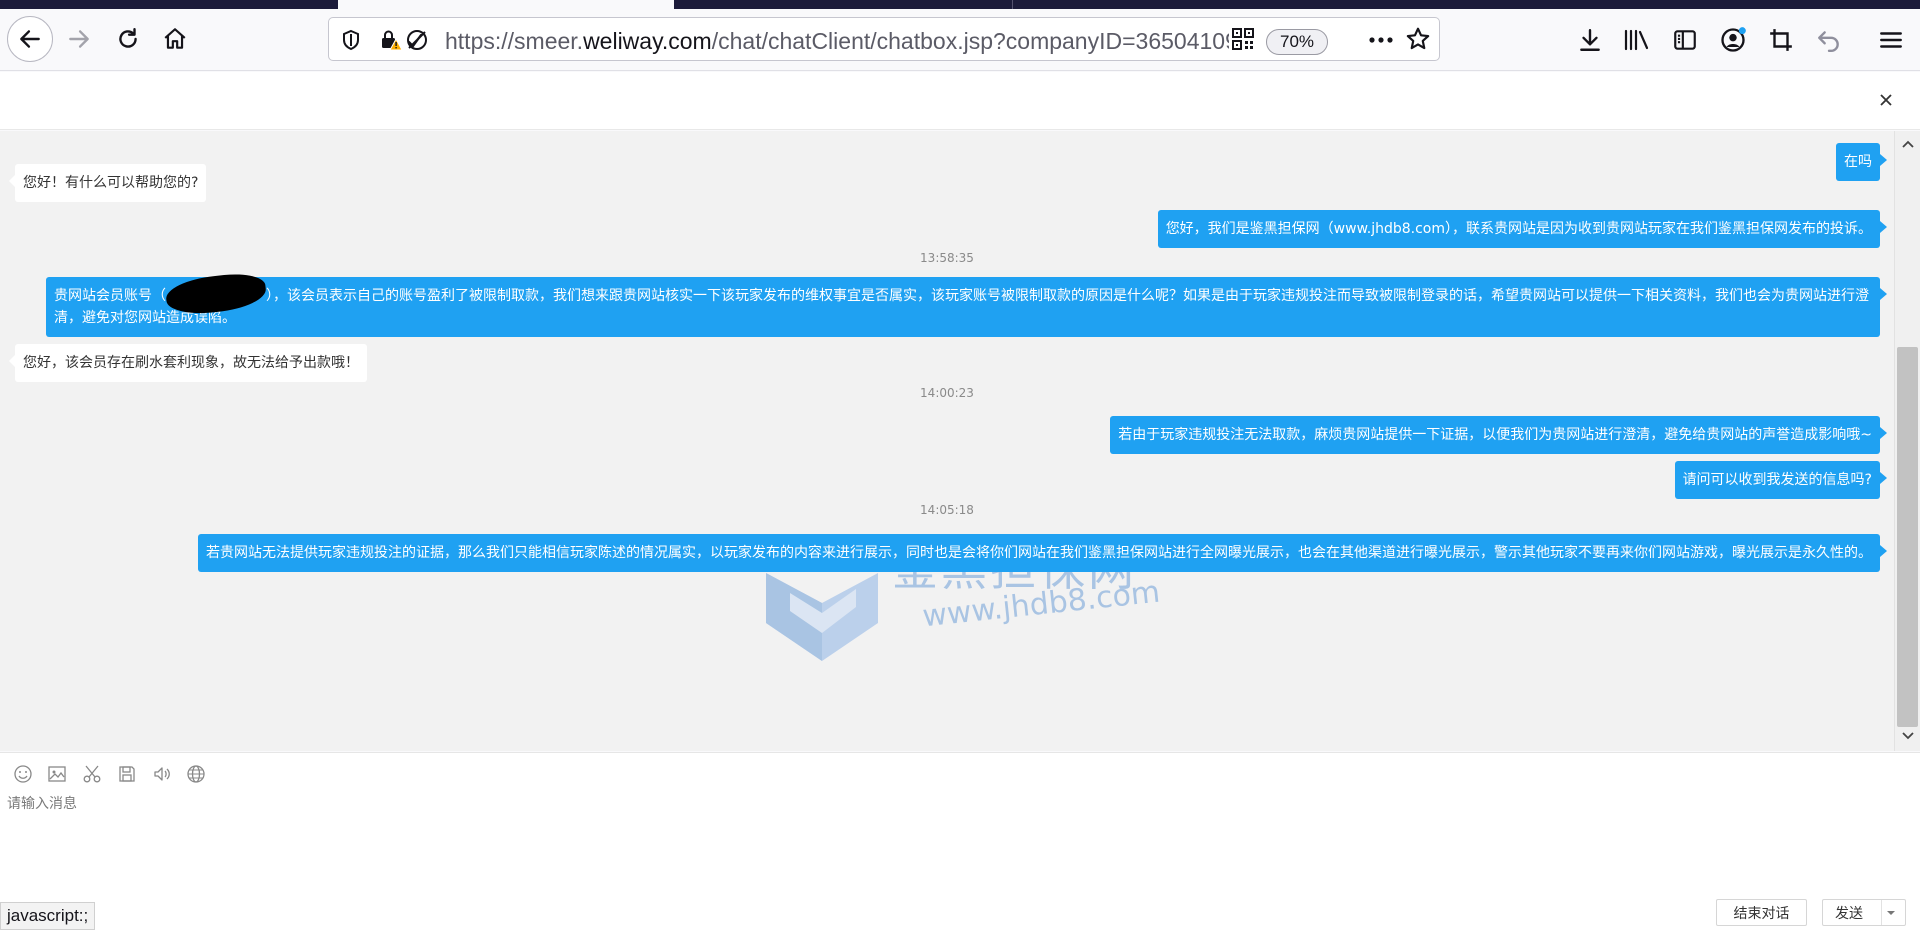 This screenshot has height=936, width=1920. I want to click on url-domain: weliway.com, so click(647, 41).